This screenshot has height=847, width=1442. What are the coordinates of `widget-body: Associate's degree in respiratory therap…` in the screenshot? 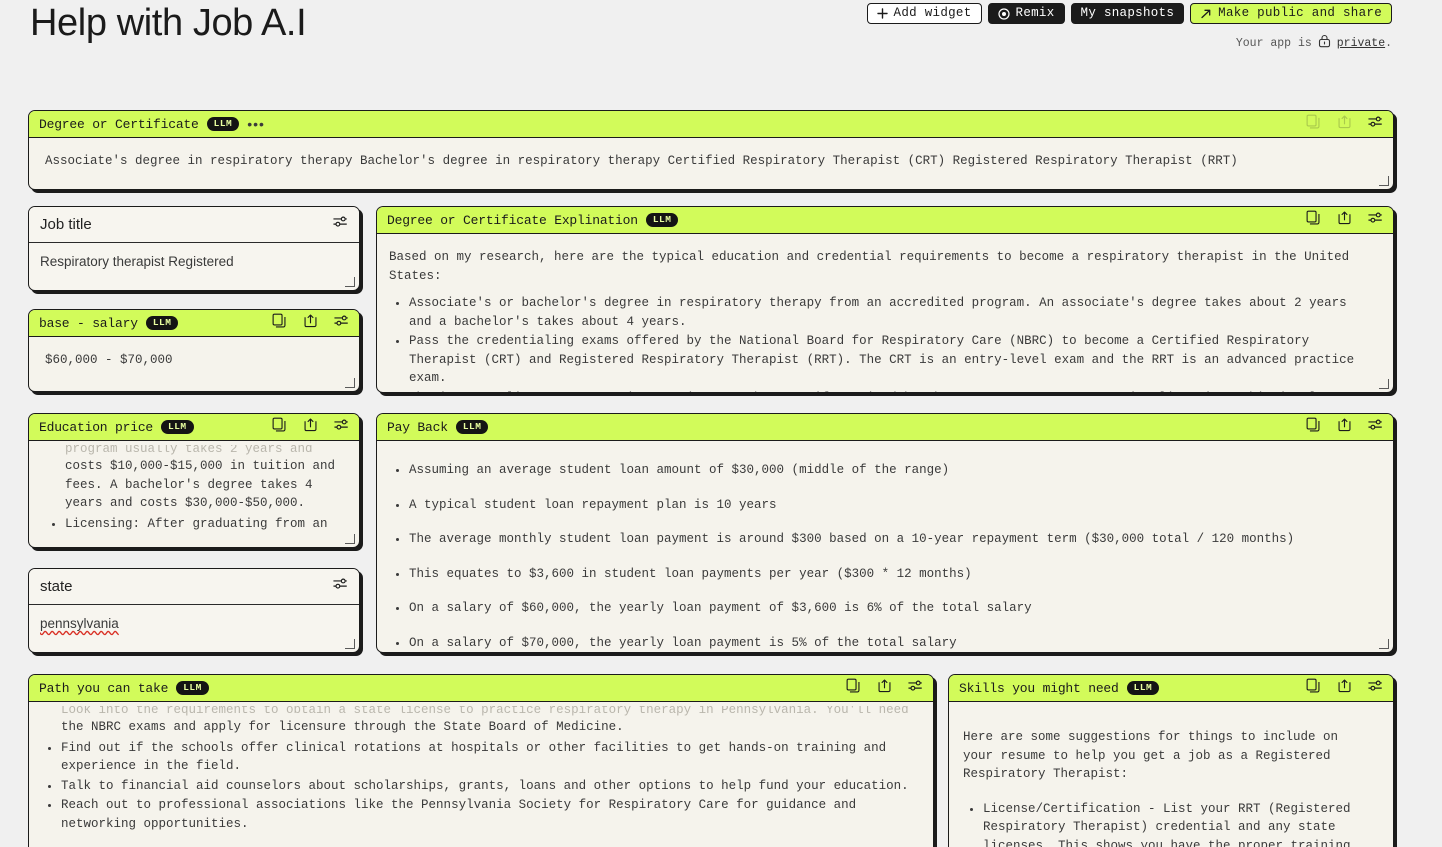 It's located at (711, 163).